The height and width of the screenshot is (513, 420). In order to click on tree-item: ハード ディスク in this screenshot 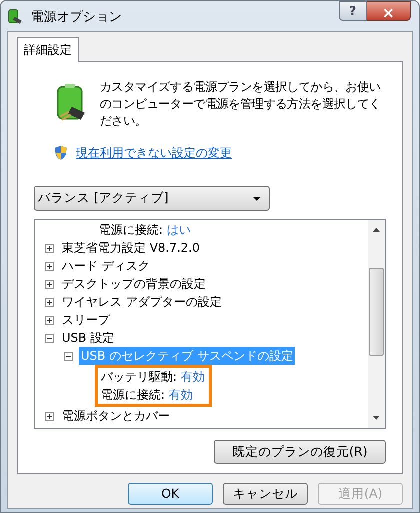, I will do `click(106, 266)`.